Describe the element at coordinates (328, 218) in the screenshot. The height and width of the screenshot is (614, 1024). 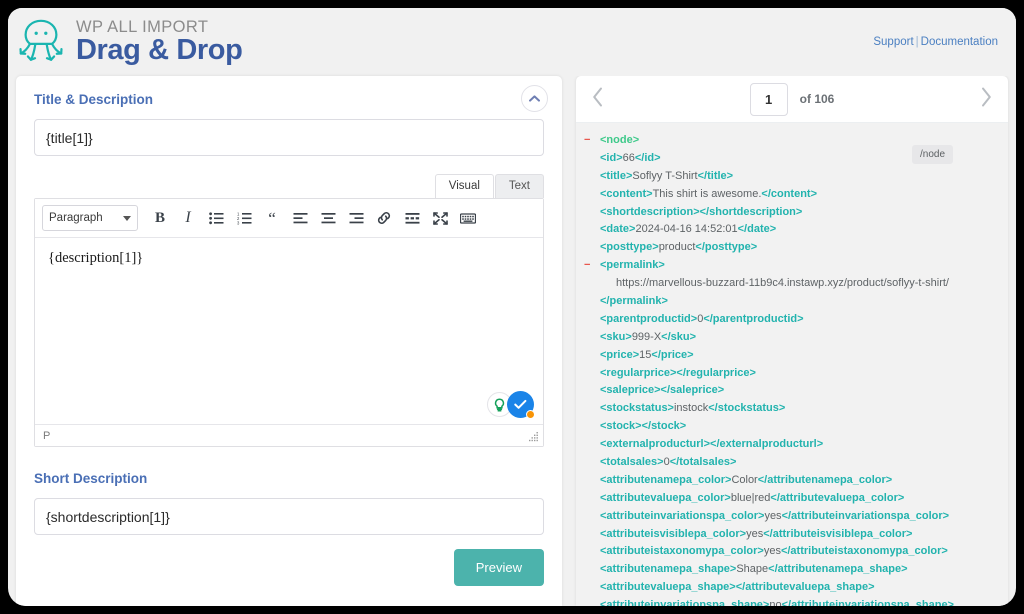
I see `align-center-icon` at that location.